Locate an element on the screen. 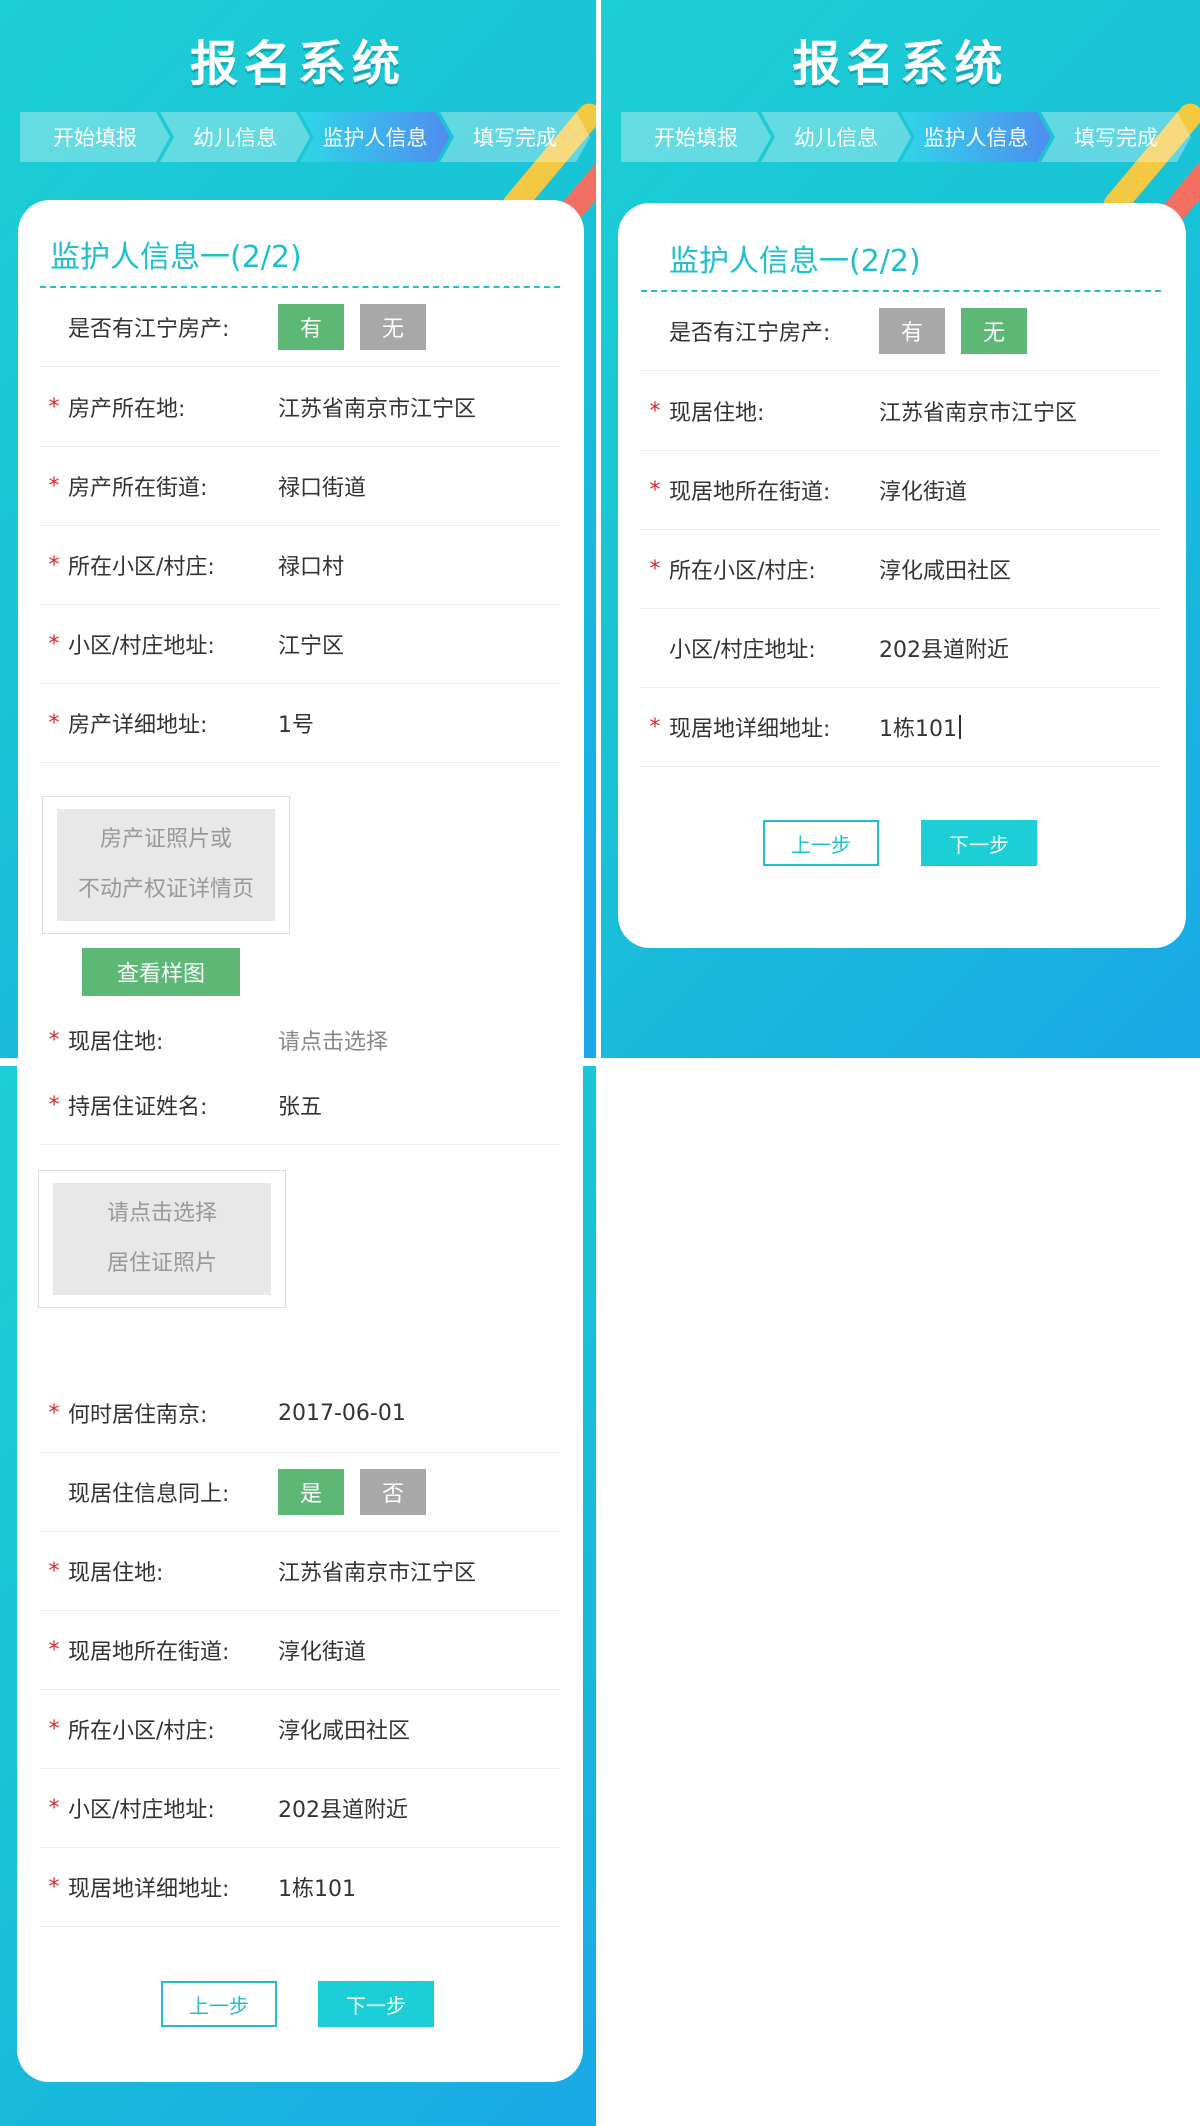 The width and height of the screenshot is (1200, 2126). form-row: 小区/村庄地址: 202县道附近 is located at coordinates (901, 648).